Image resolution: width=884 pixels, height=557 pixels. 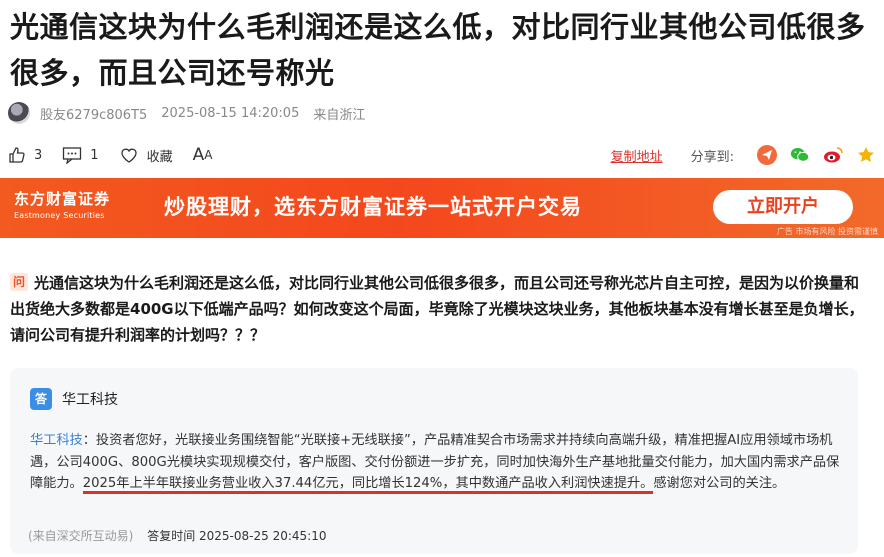 What do you see at coordinates (373, 207) in the screenshot?
I see `banner-slogan: 炒股理财，选东方财富证券一站式开户交易` at bounding box center [373, 207].